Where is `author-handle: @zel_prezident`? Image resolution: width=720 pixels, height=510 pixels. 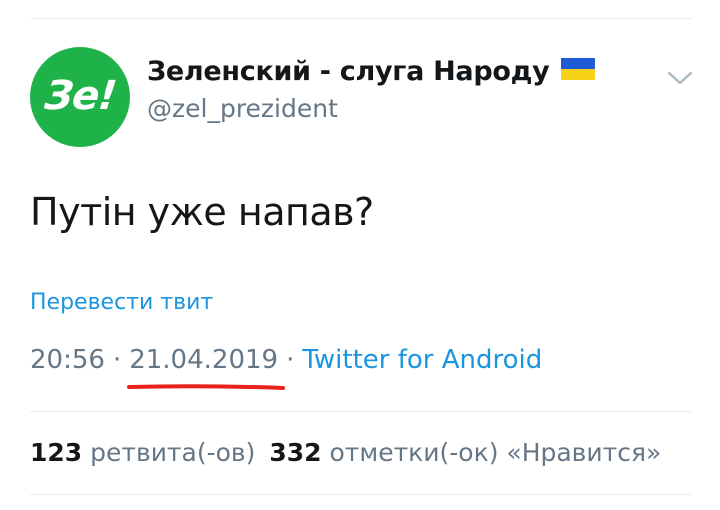 author-handle: @zel_prezident is located at coordinates (242, 108).